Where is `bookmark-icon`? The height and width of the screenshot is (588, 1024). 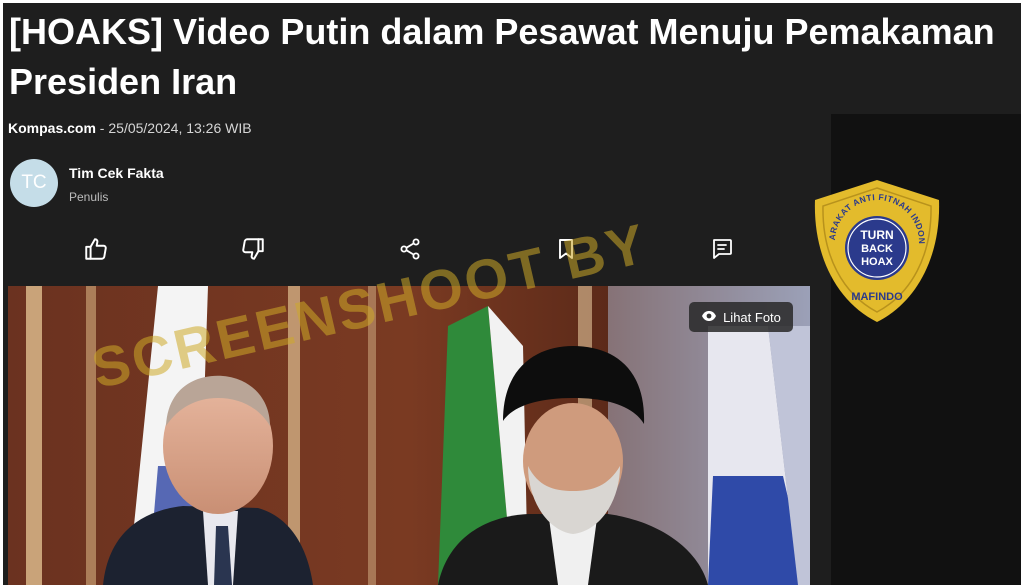
bookmark-icon is located at coordinates (566, 251).